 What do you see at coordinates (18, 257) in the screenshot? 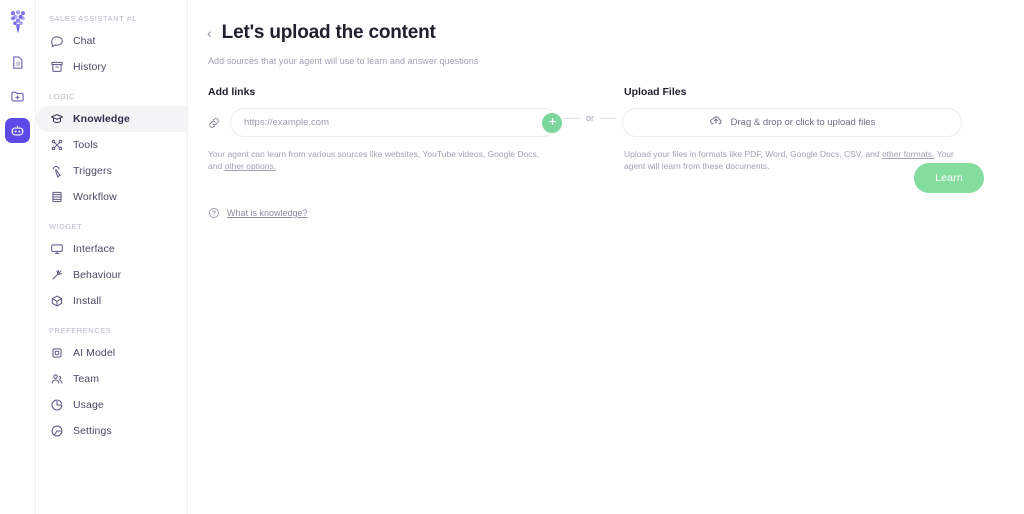
I see `app-icon-rail` at bounding box center [18, 257].